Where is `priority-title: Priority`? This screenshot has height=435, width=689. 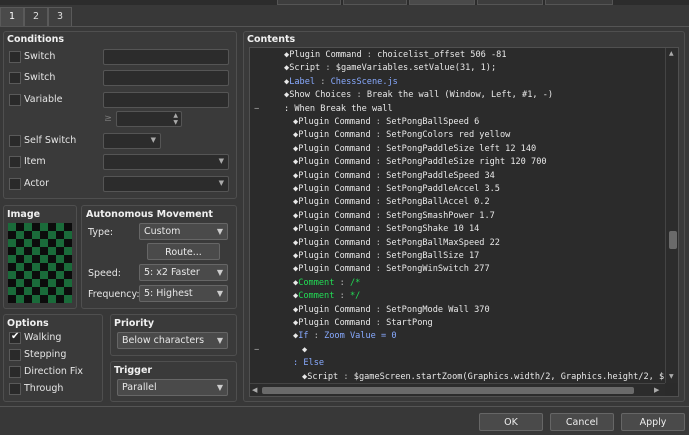 priority-title: Priority is located at coordinates (134, 323).